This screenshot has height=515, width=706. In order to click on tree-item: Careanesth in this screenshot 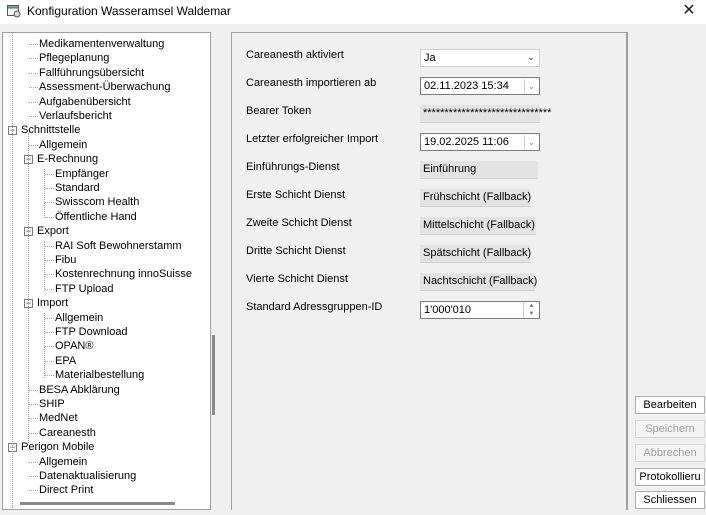, I will do `click(67, 433)`.